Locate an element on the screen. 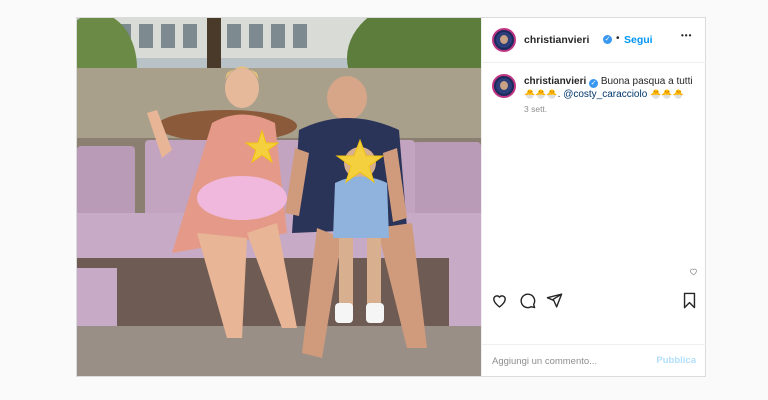 The width and height of the screenshot is (768, 400). follow-button: Segui is located at coordinates (638, 40).